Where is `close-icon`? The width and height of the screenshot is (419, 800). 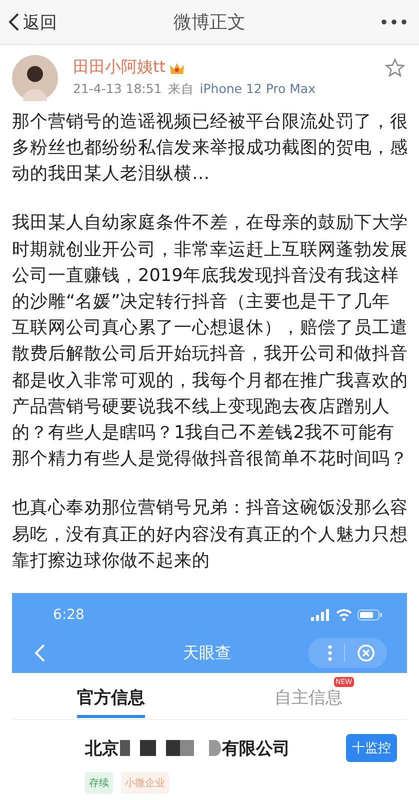
close-icon is located at coordinates (366, 653).